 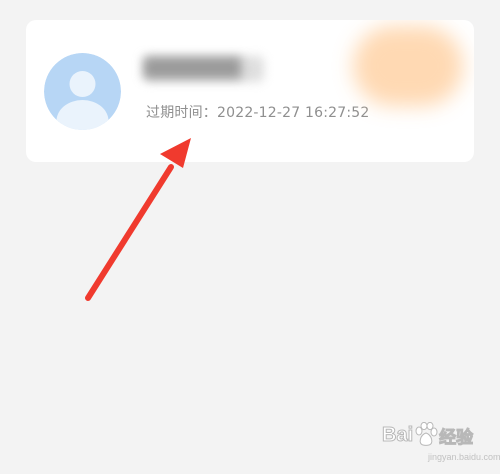 I want to click on watermark-url: jingyan.baidu.com, so click(x=464, y=457).